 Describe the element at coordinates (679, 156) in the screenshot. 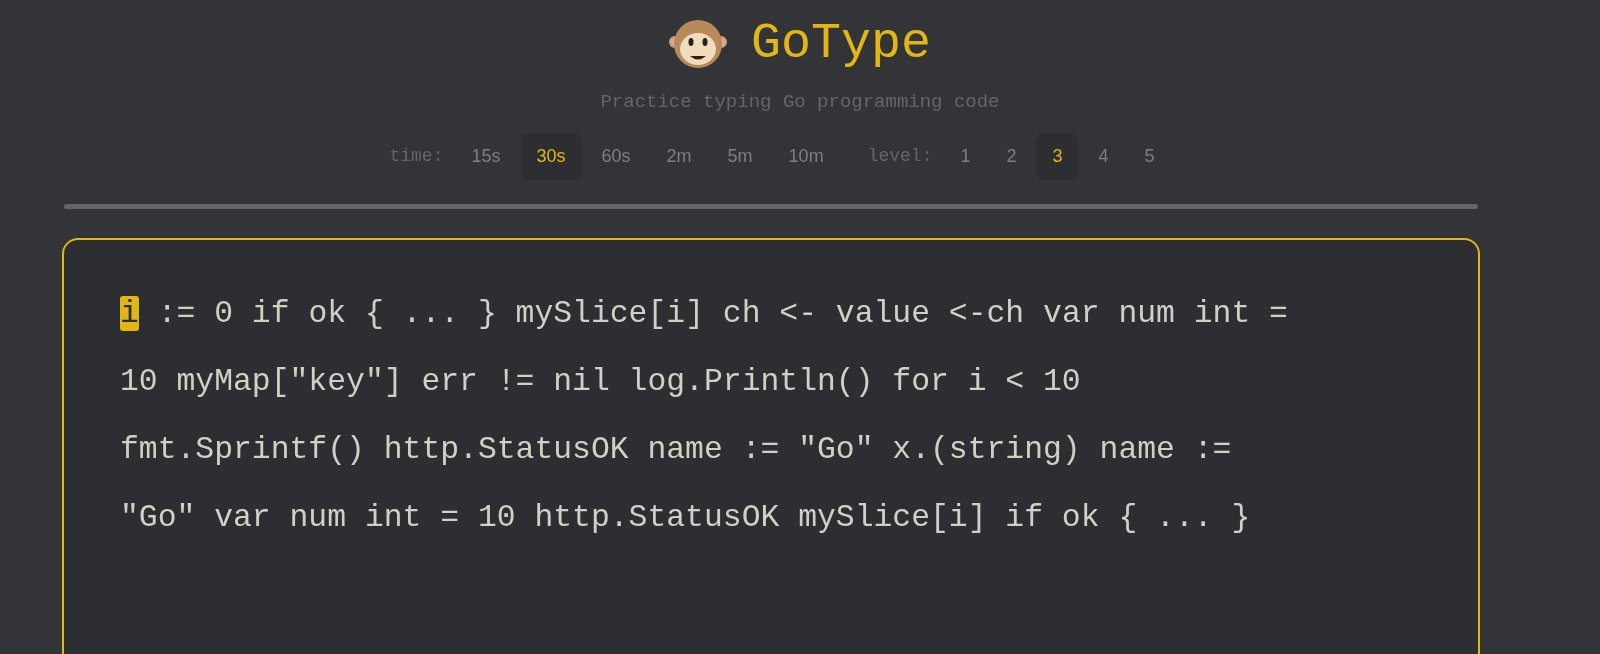

I see `time-option: 2m` at that location.